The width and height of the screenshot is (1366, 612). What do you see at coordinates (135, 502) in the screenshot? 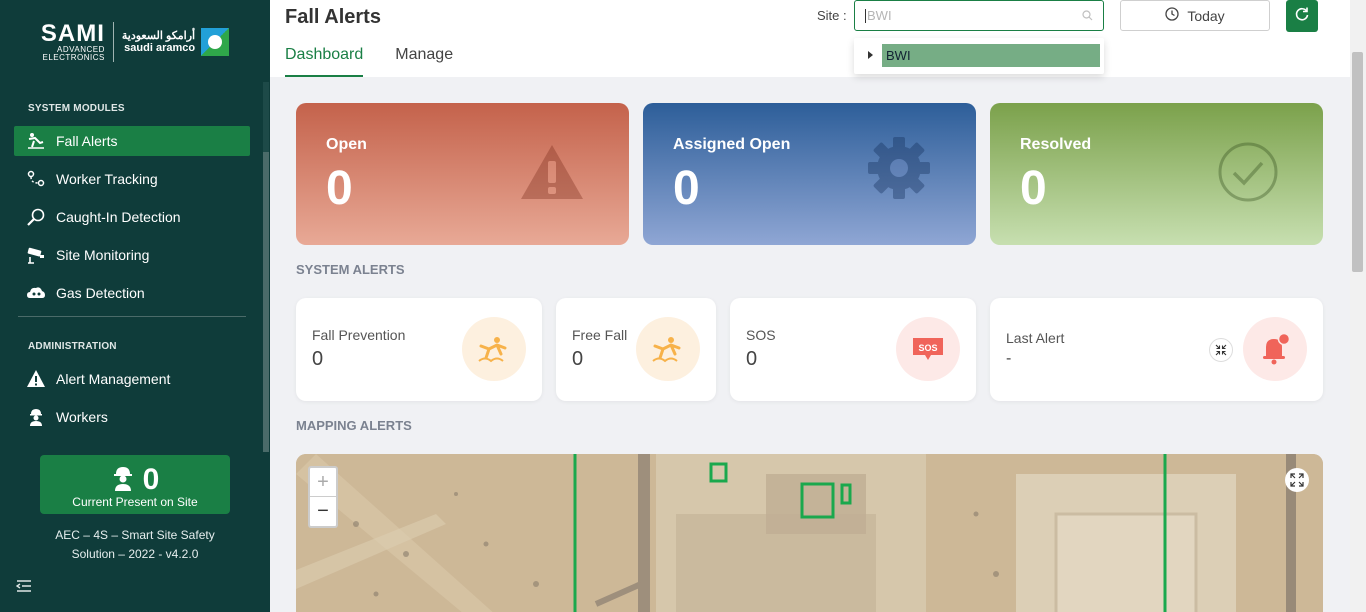
I see `present-label: Current Present on Site` at bounding box center [135, 502].